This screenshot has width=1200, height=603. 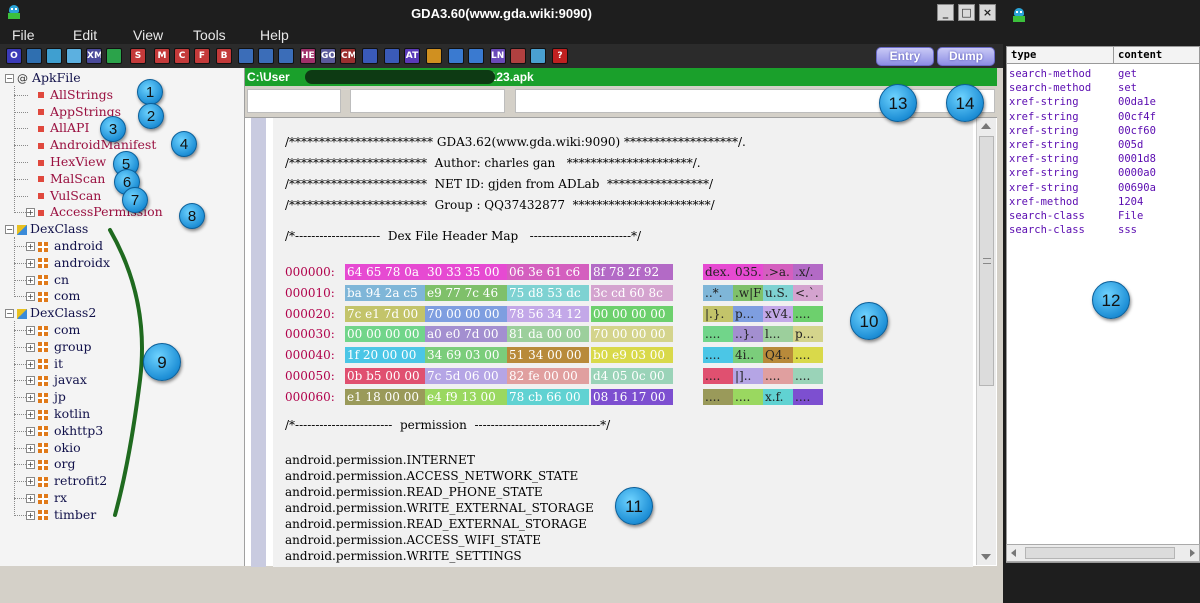 What do you see at coordinates (632, 313) in the screenshot?
I see `hex-bytes: 00 00 00 00` at bounding box center [632, 313].